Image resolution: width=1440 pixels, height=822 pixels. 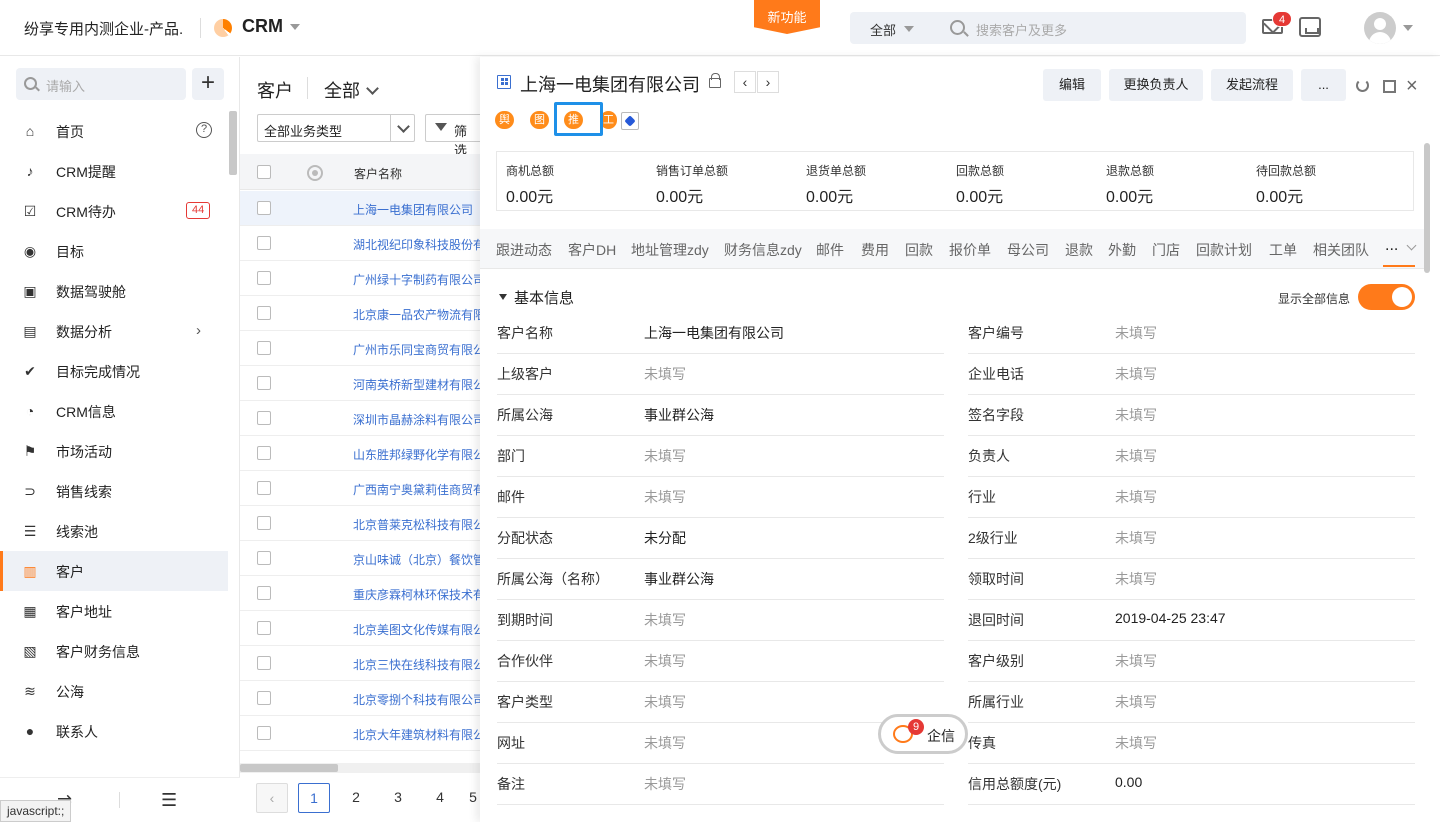 I want to click on tab-store: 门店, so click(x=1166, y=250).